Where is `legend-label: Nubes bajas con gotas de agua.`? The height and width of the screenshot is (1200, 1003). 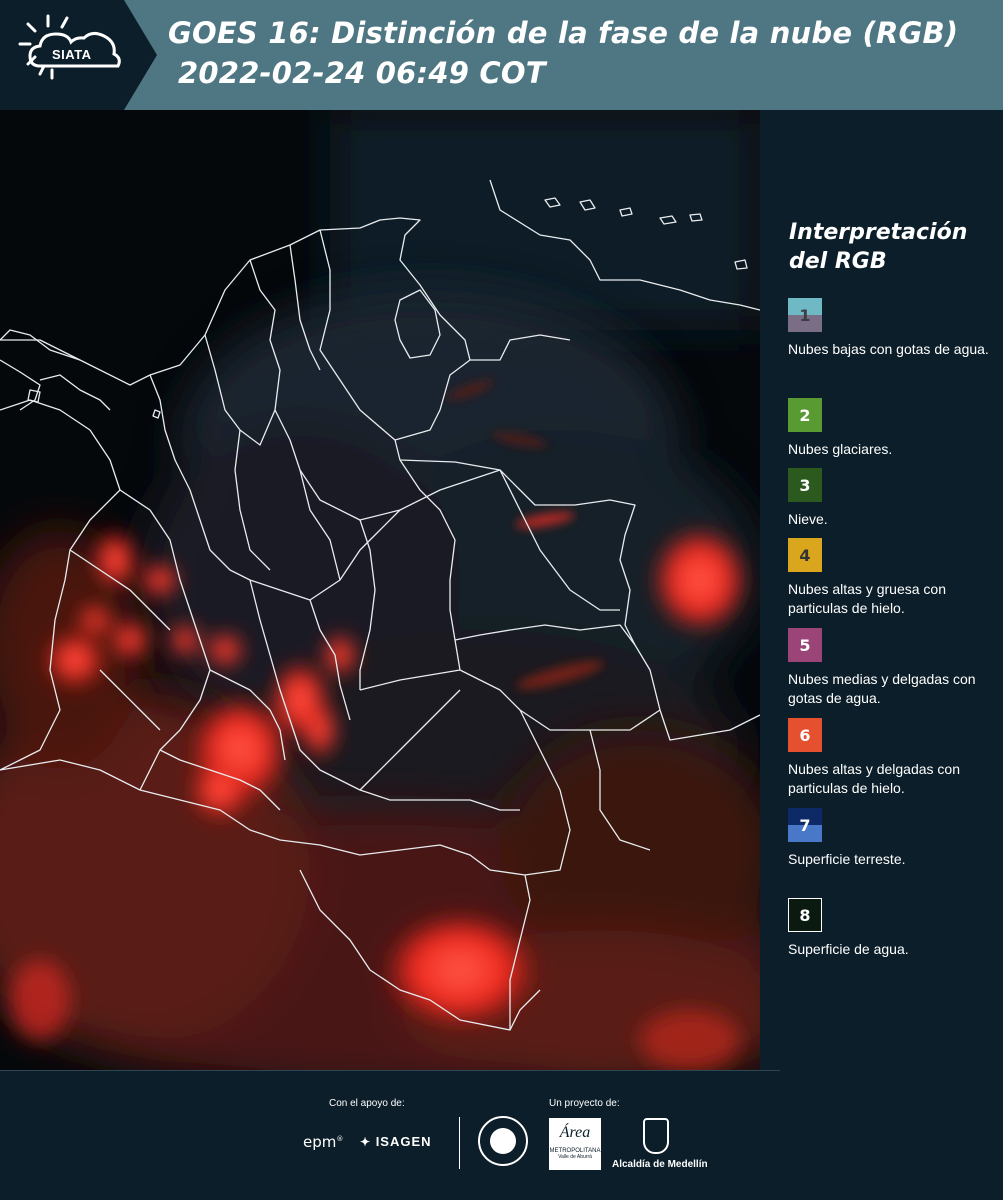 legend-label: Nubes bajas con gotas de agua. is located at coordinates (888, 349).